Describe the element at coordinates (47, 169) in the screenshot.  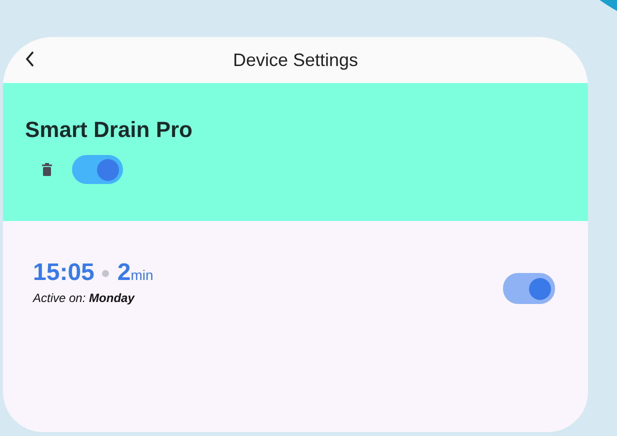
I see `trash-icon` at that location.